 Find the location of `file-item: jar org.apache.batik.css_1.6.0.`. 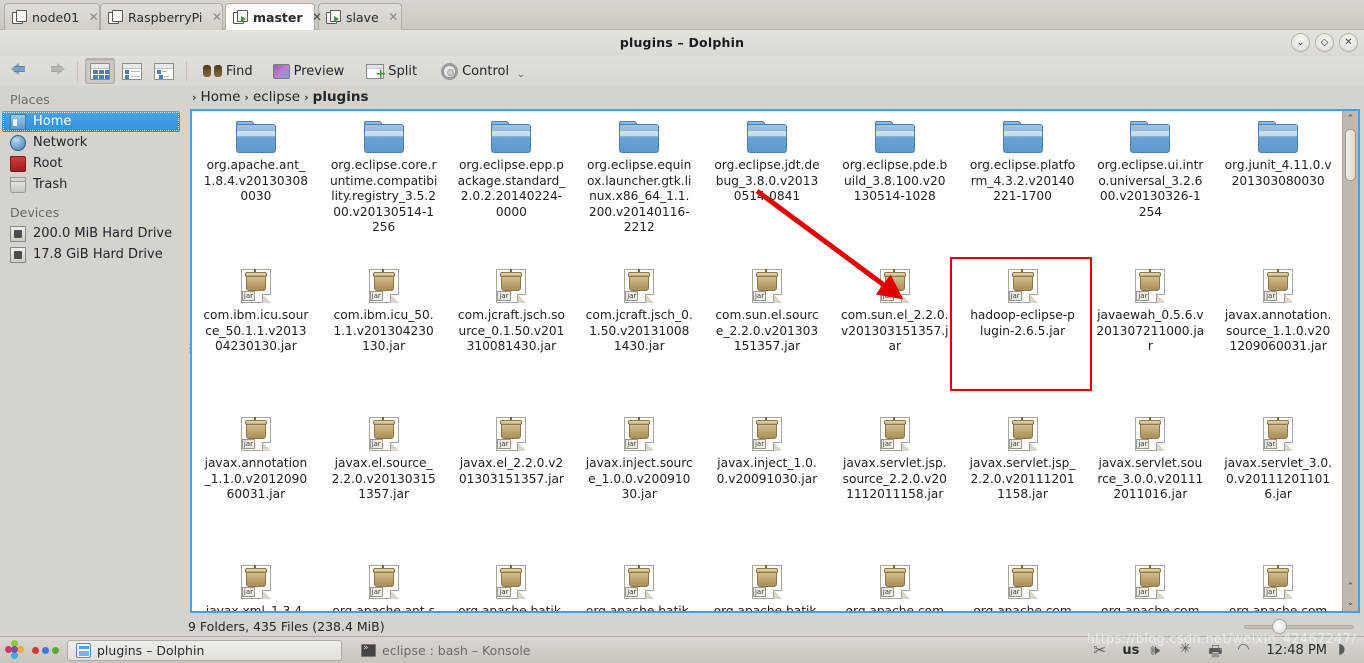

file-item: jar org.apache.batik.css_1.6.0. is located at coordinates (512, 587).